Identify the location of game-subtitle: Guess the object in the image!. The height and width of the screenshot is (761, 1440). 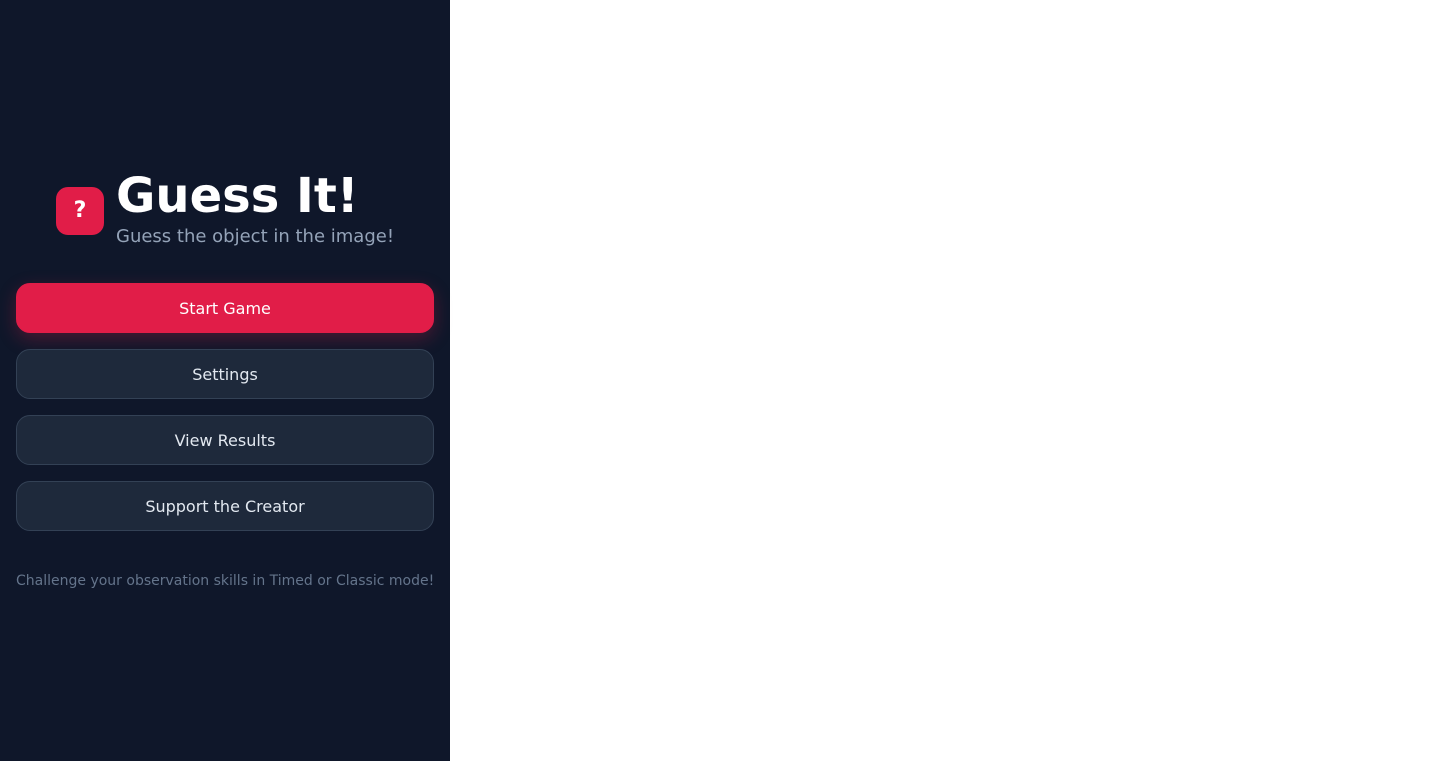
(255, 236).